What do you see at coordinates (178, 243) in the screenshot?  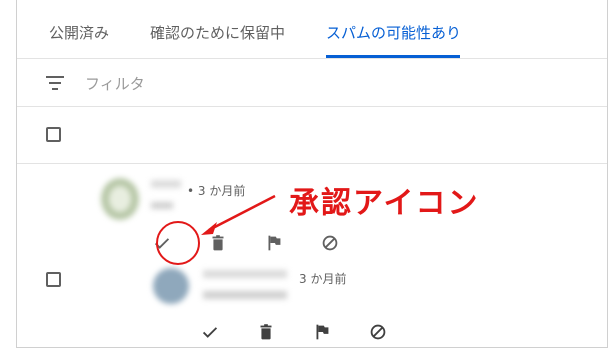 I see `annotation-highlight-circle` at bounding box center [178, 243].